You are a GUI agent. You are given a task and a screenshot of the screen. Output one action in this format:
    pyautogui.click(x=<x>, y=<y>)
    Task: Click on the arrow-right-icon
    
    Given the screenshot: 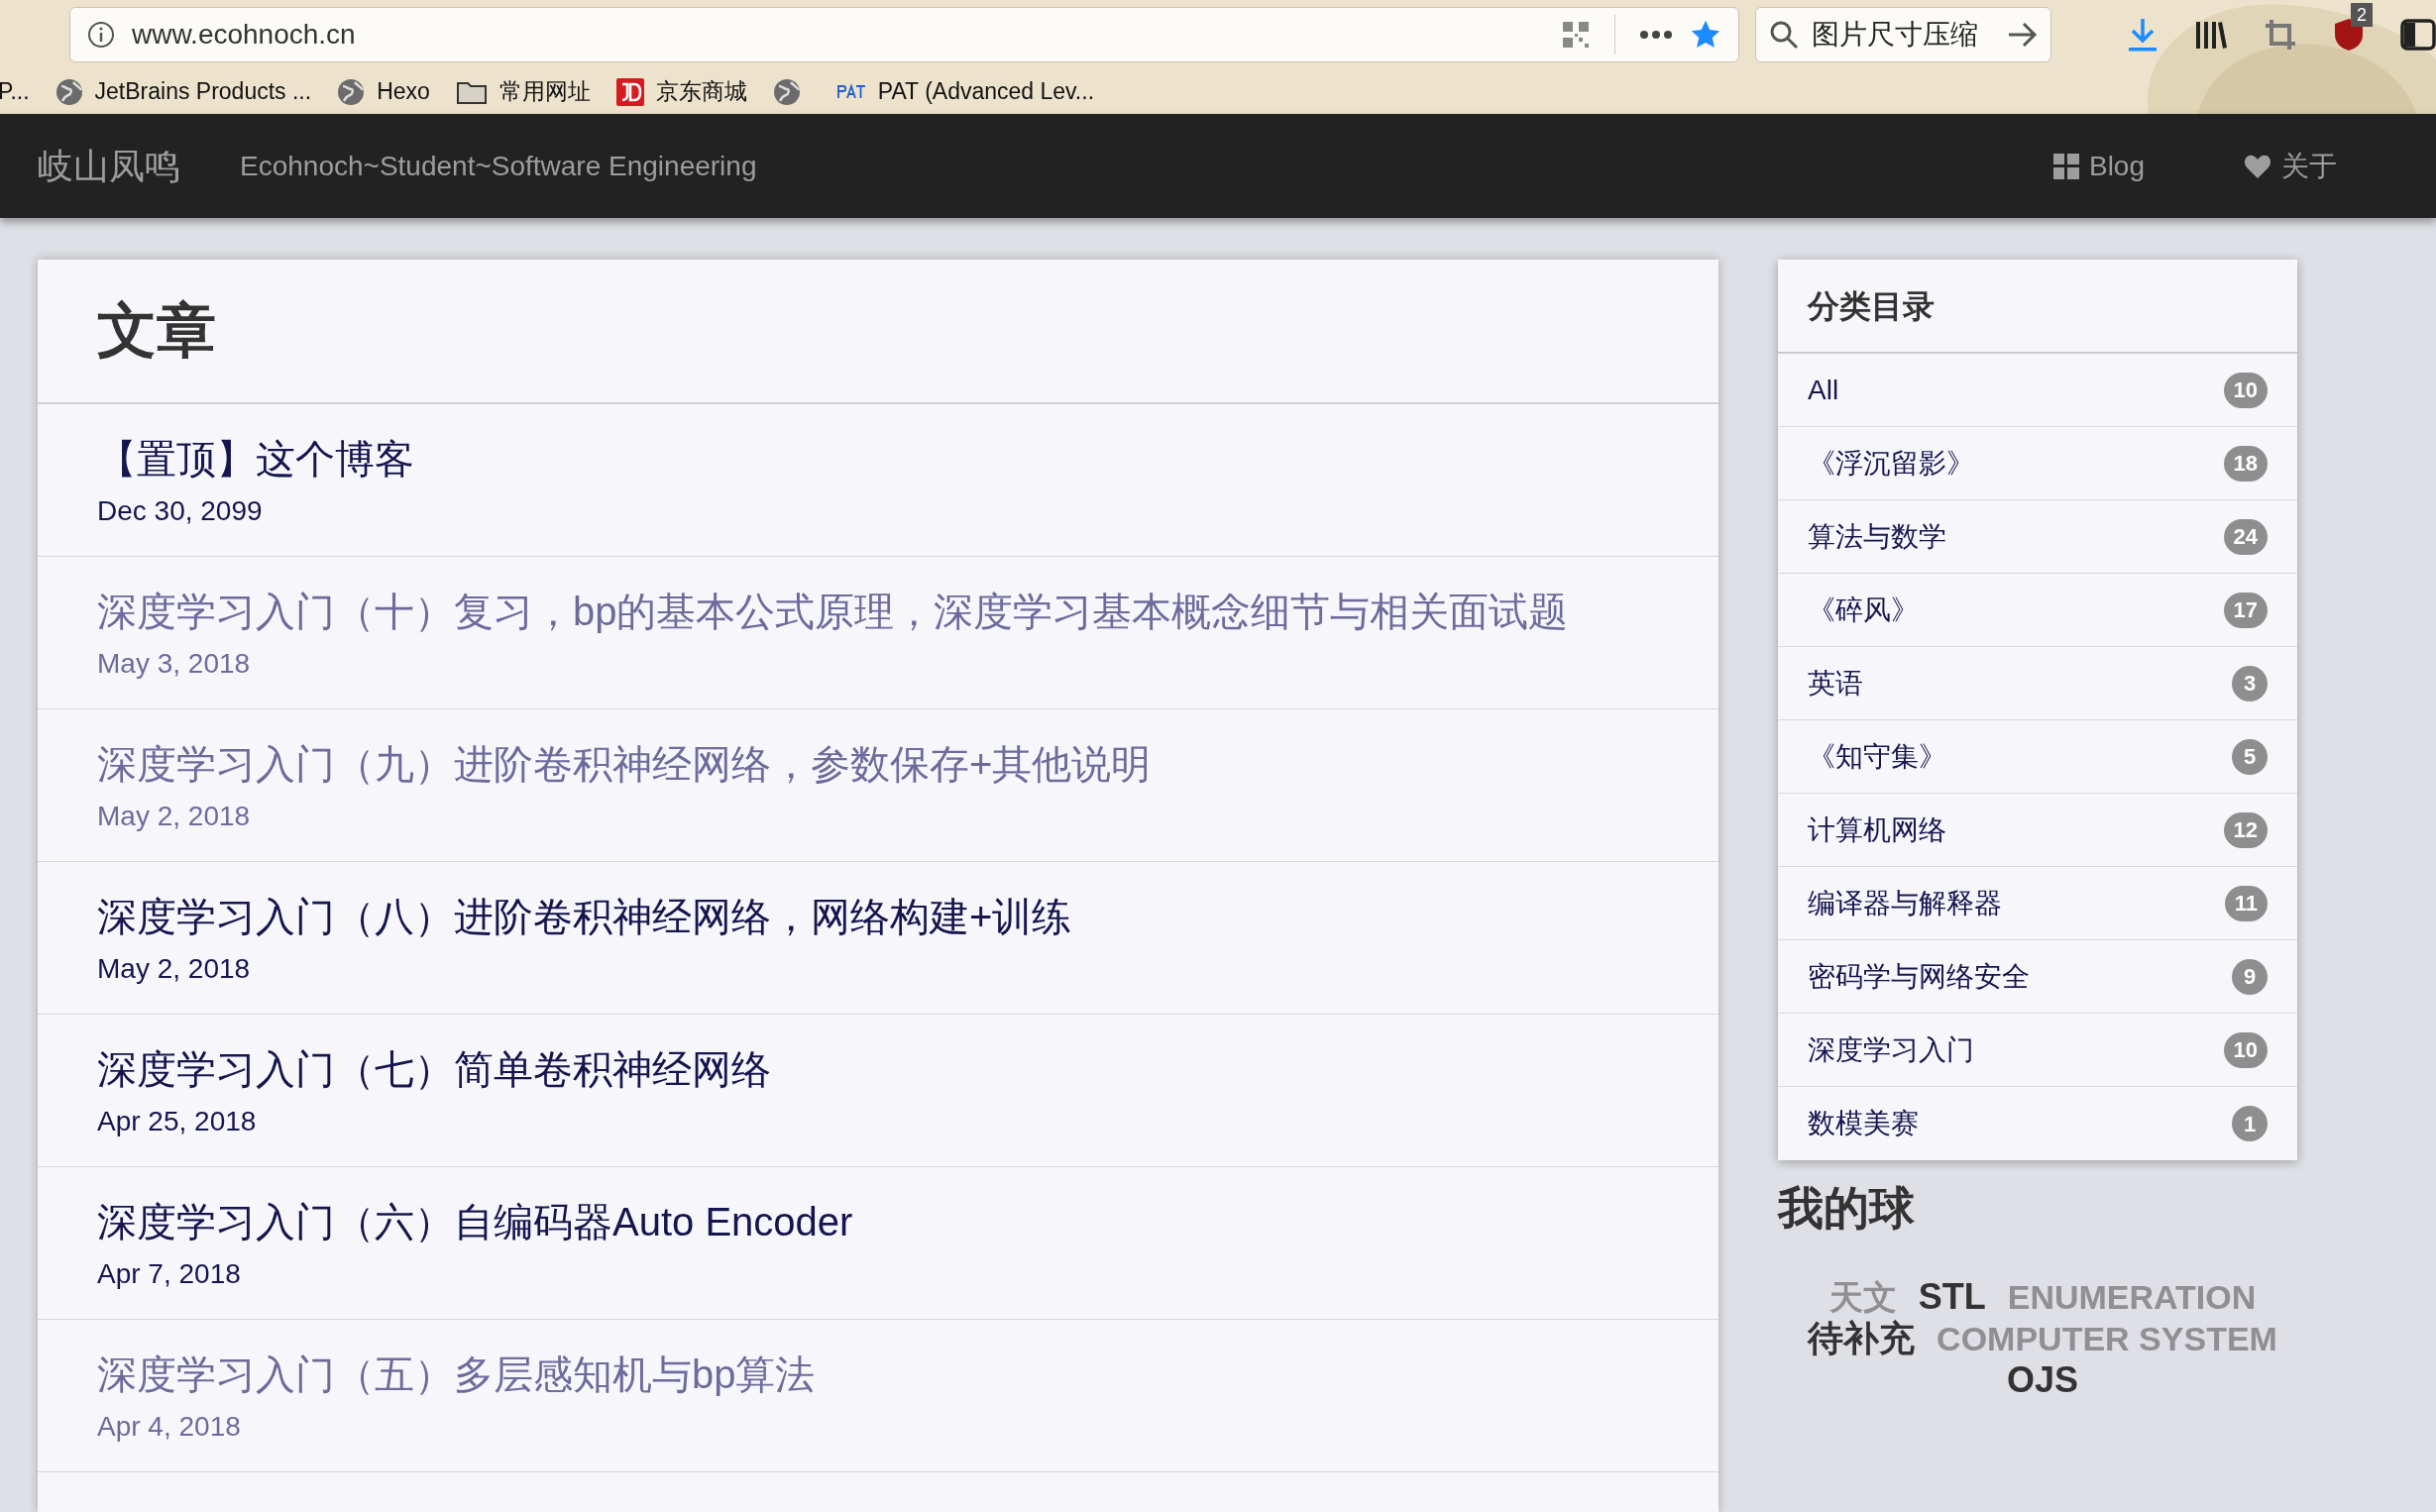 What is the action you would take?
    pyautogui.click(x=2023, y=35)
    